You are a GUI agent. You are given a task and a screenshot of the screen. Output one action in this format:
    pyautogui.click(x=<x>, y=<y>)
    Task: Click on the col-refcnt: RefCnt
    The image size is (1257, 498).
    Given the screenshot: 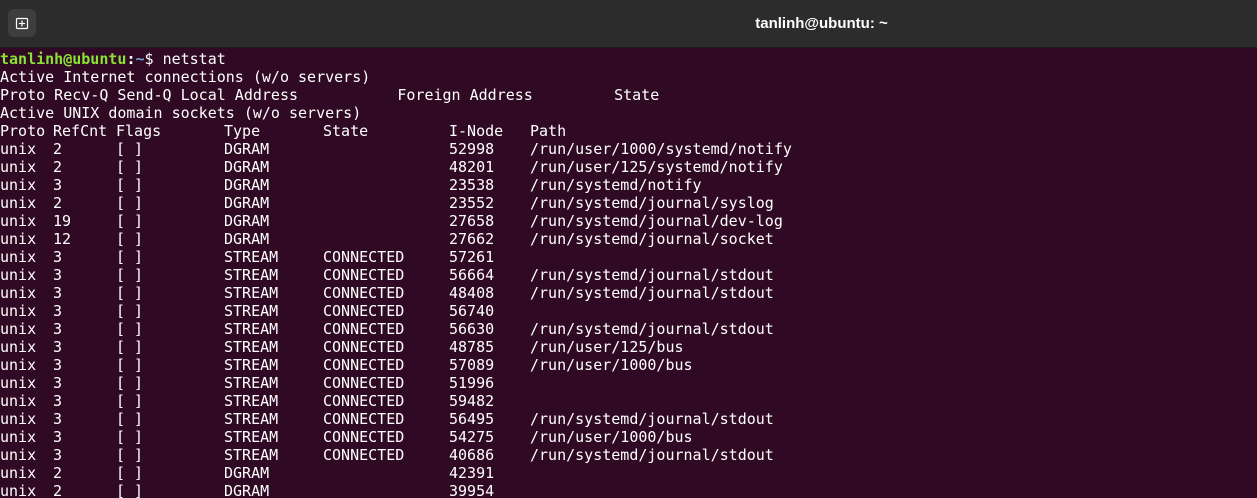 What is the action you would take?
    pyautogui.click(x=80, y=131)
    